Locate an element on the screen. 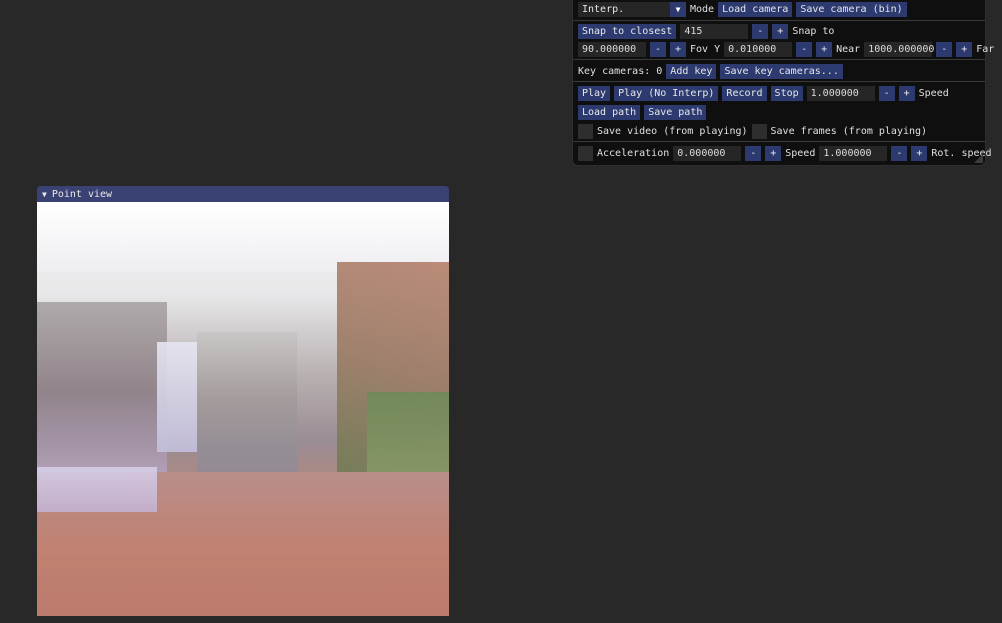  speed-decrement-button: - is located at coordinates (899, 153).